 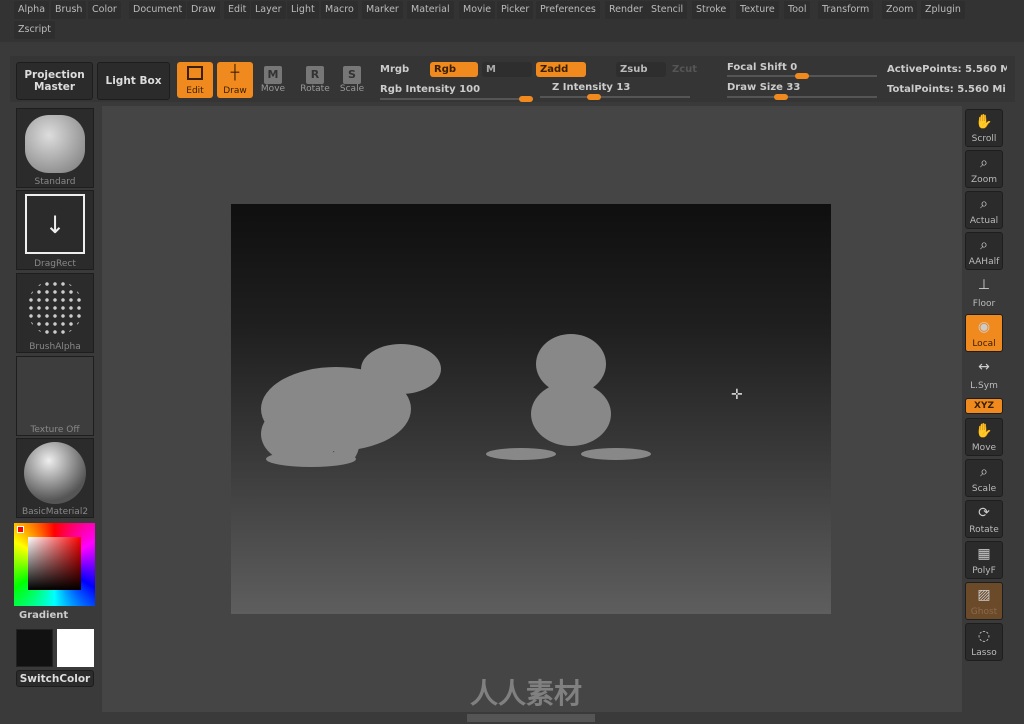 I want to click on menu-light: Light, so click(x=303, y=10).